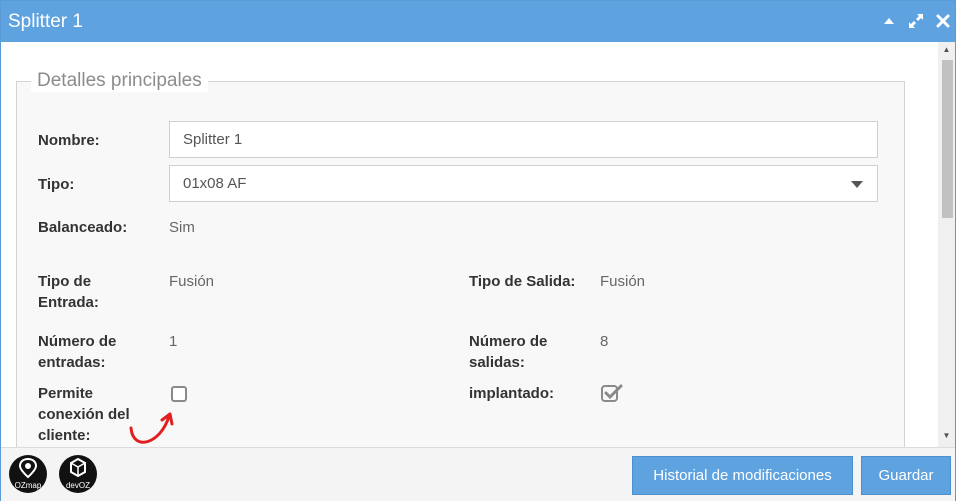  Describe the element at coordinates (64, 435) in the screenshot. I see `permite-label-line3: cliente:` at that location.